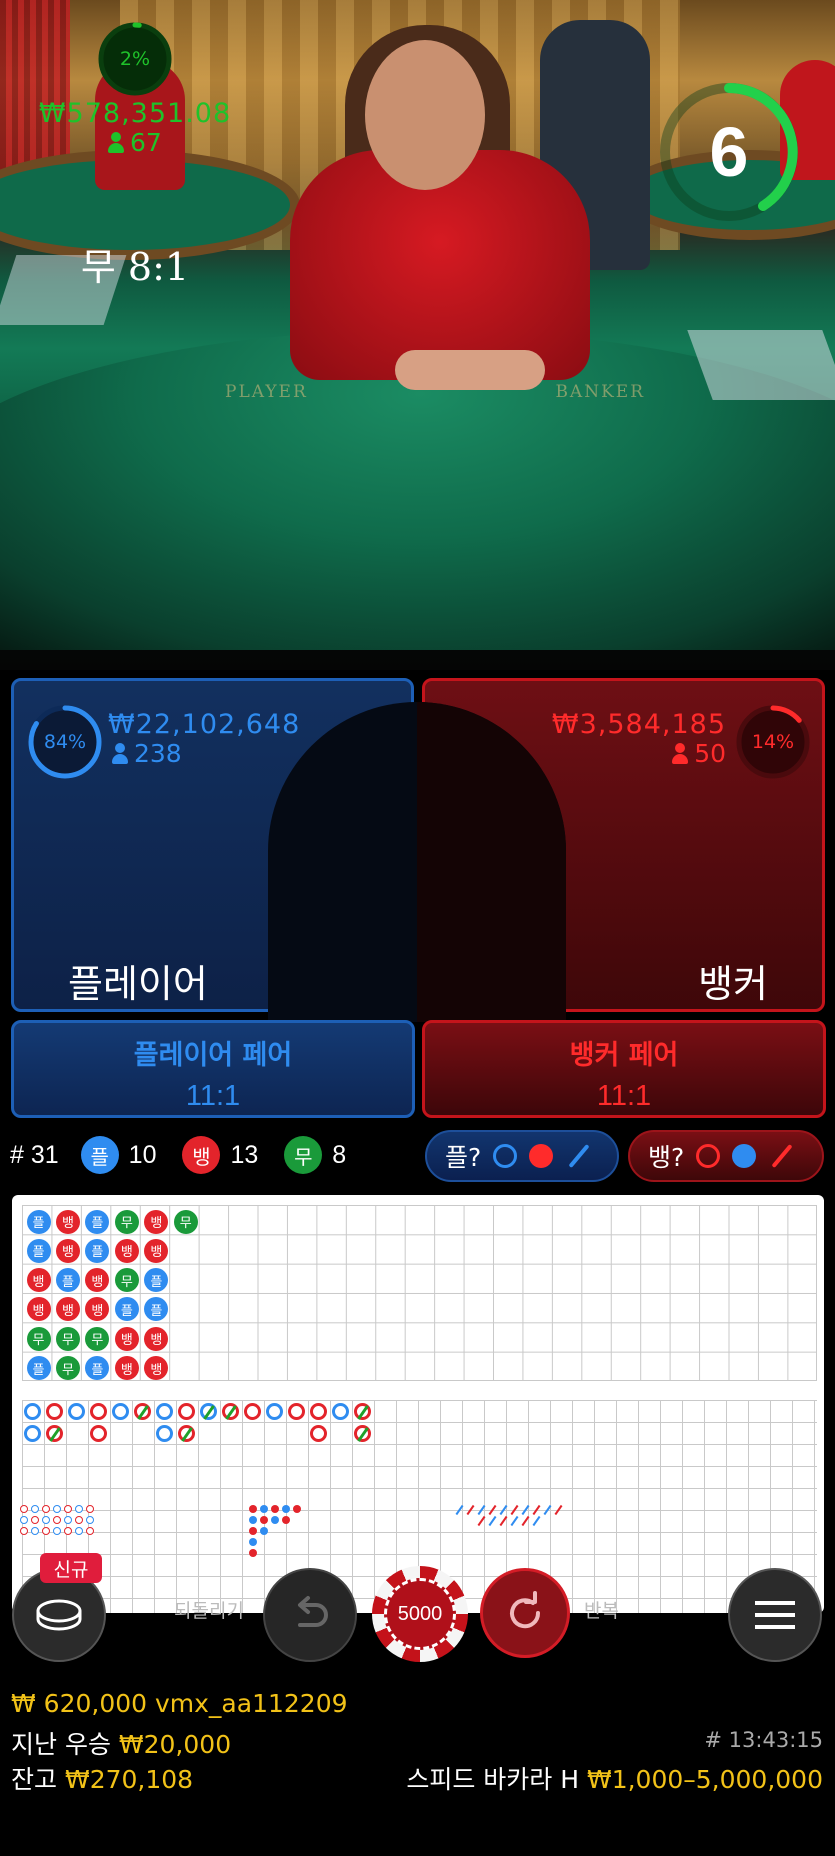 This screenshot has width=835, height=1856. Describe the element at coordinates (213, 1055) in the screenshot. I see `player-pair-title: 플레이어 페어` at that location.